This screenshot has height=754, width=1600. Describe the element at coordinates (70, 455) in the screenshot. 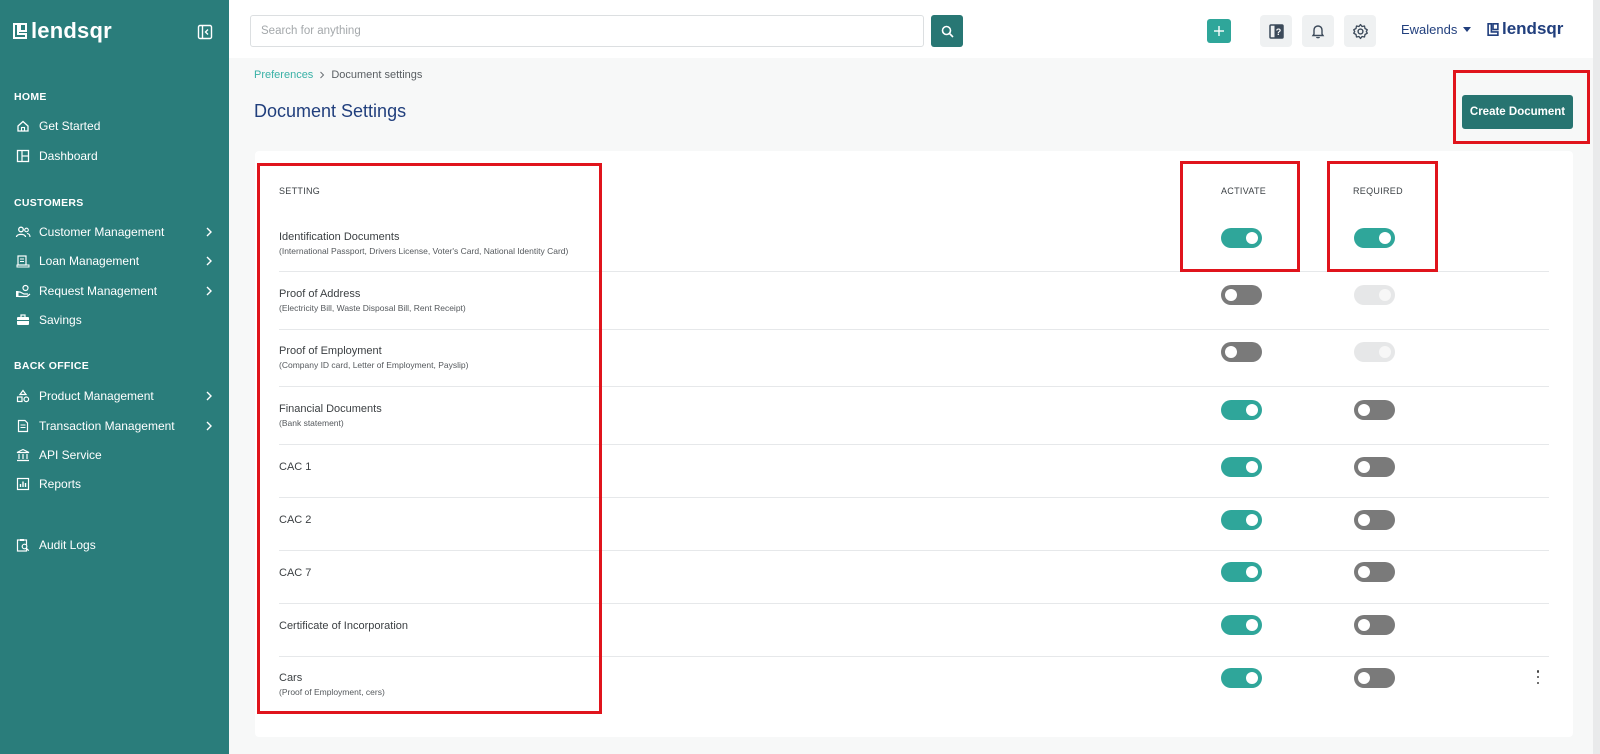

I see `sidebar-item-label: API Service` at that location.